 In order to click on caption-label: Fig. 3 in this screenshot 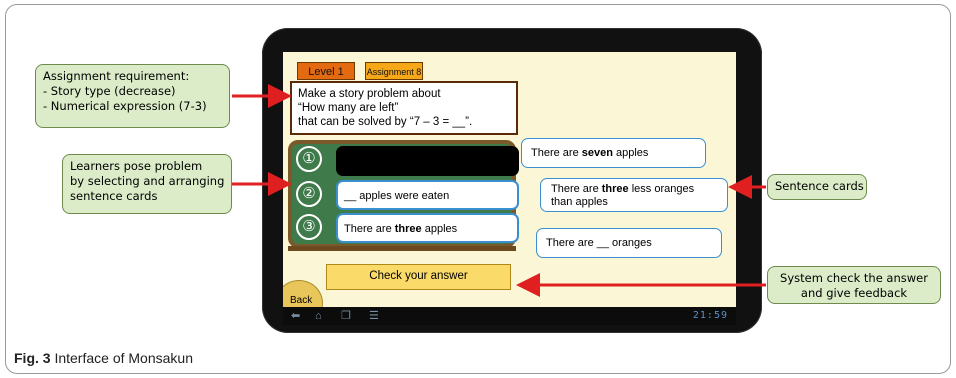, I will do `click(32, 358)`.